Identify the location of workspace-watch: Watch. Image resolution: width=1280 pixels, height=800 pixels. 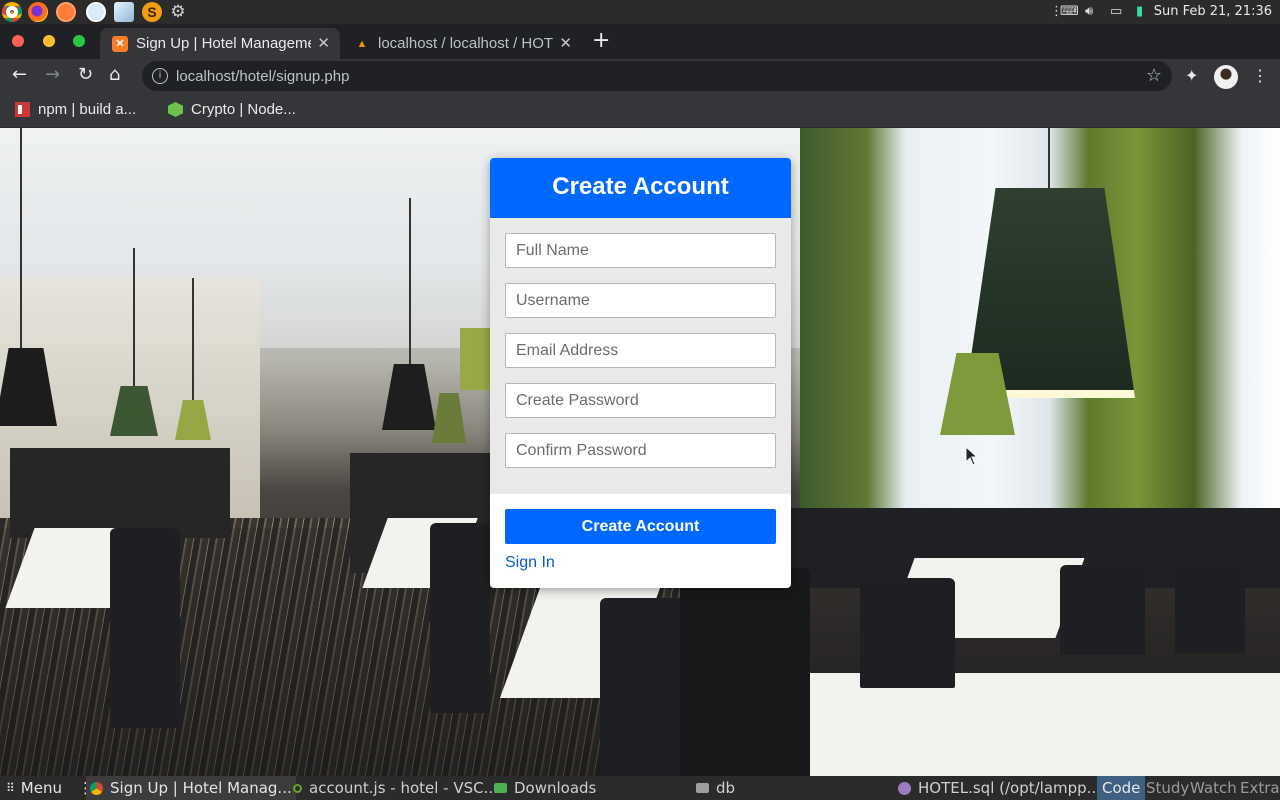
(1213, 788).